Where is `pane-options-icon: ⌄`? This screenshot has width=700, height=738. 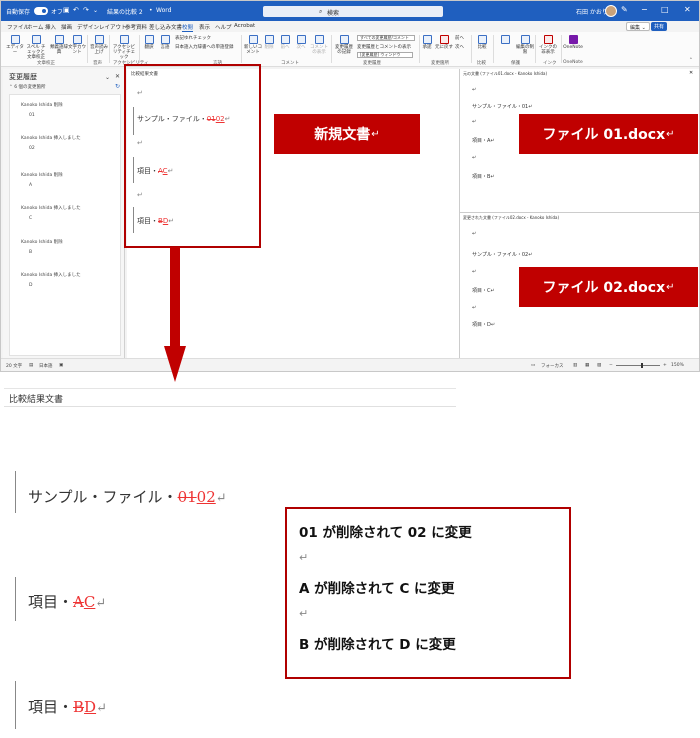 pane-options-icon: ⌄ is located at coordinates (107, 77).